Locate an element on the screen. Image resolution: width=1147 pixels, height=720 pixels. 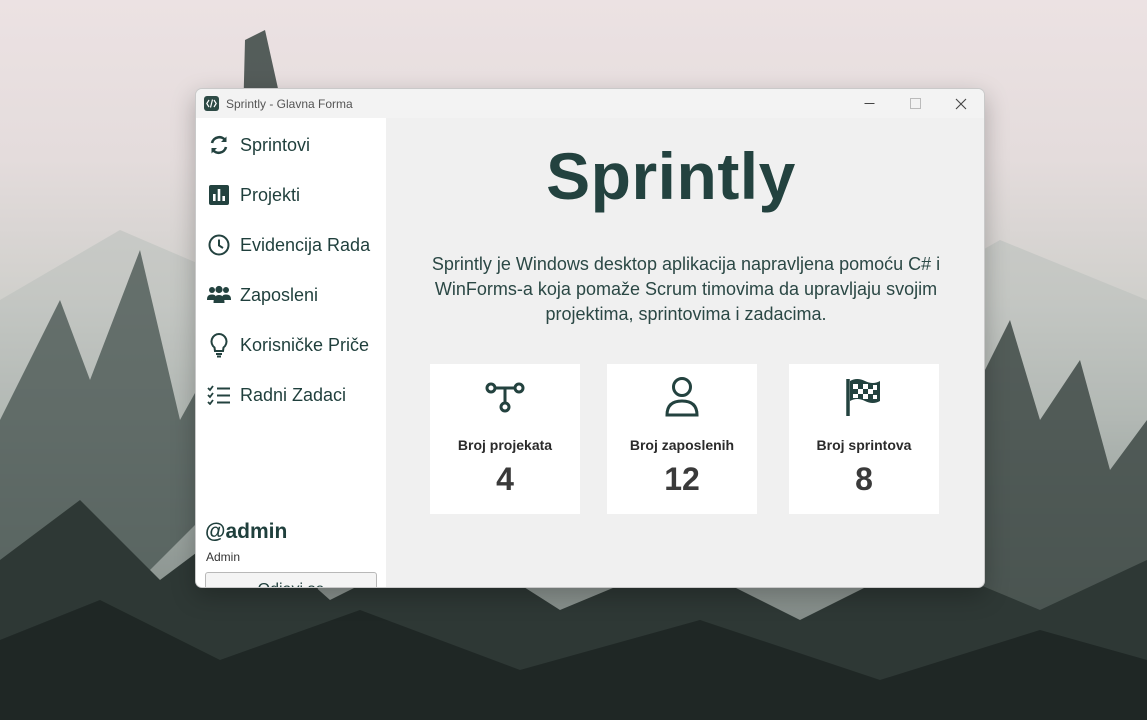
stat-card-sprints: Broj sprintova 8 is located at coordinates (864, 439).